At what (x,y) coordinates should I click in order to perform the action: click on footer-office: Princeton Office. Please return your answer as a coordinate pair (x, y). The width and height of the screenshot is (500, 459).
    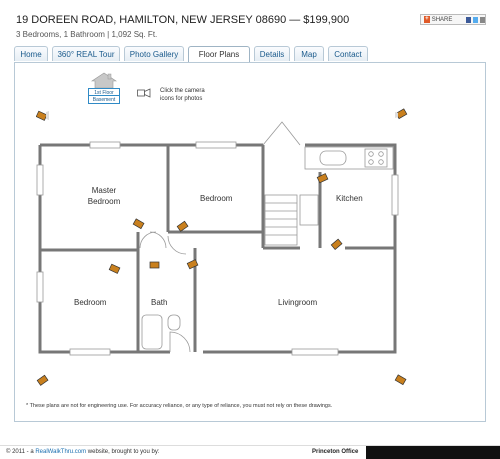
    Looking at the image, I should click on (335, 452).